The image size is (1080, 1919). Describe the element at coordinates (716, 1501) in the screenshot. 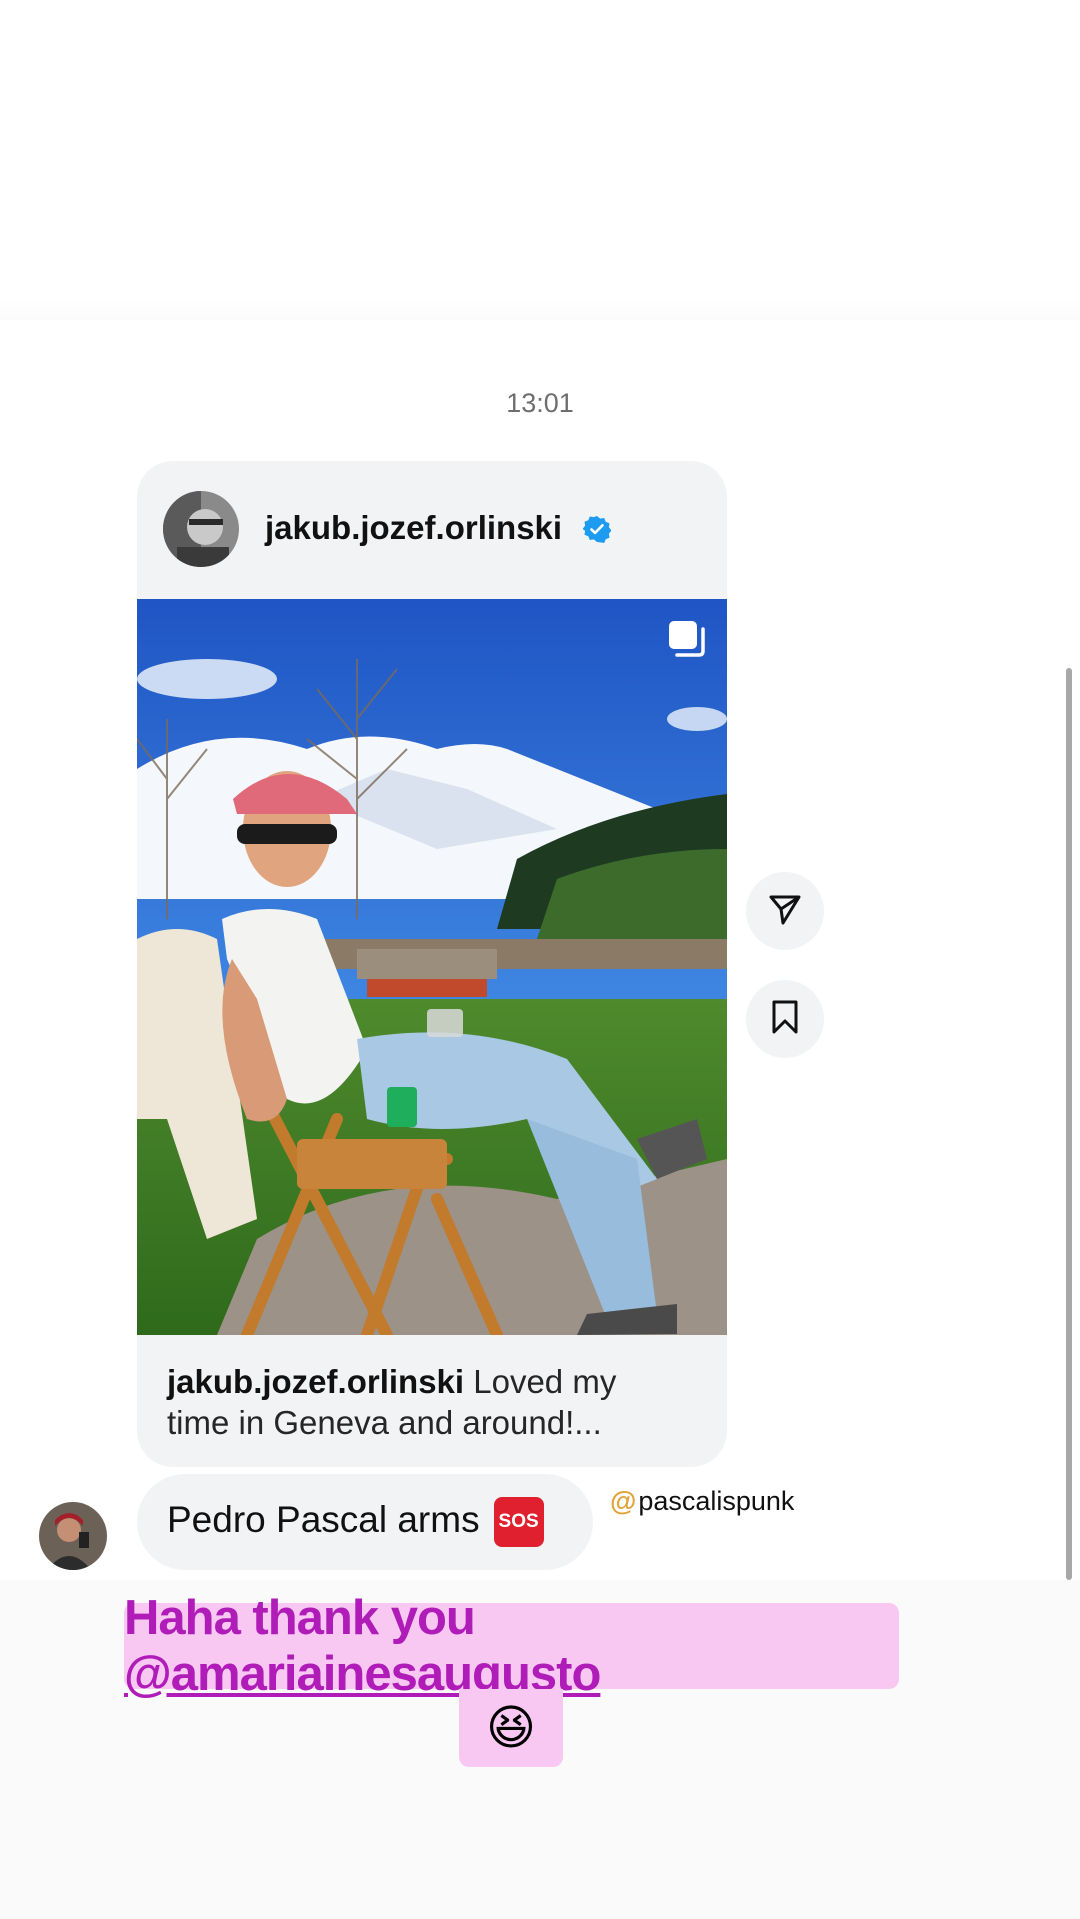

I see `threads-username: pascalispunk` at that location.